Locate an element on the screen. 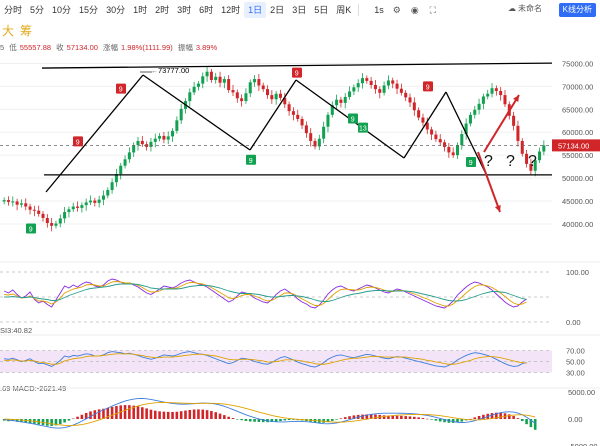 This screenshot has width=600, height=446. macd-dif-line is located at coordinates (270, 413).